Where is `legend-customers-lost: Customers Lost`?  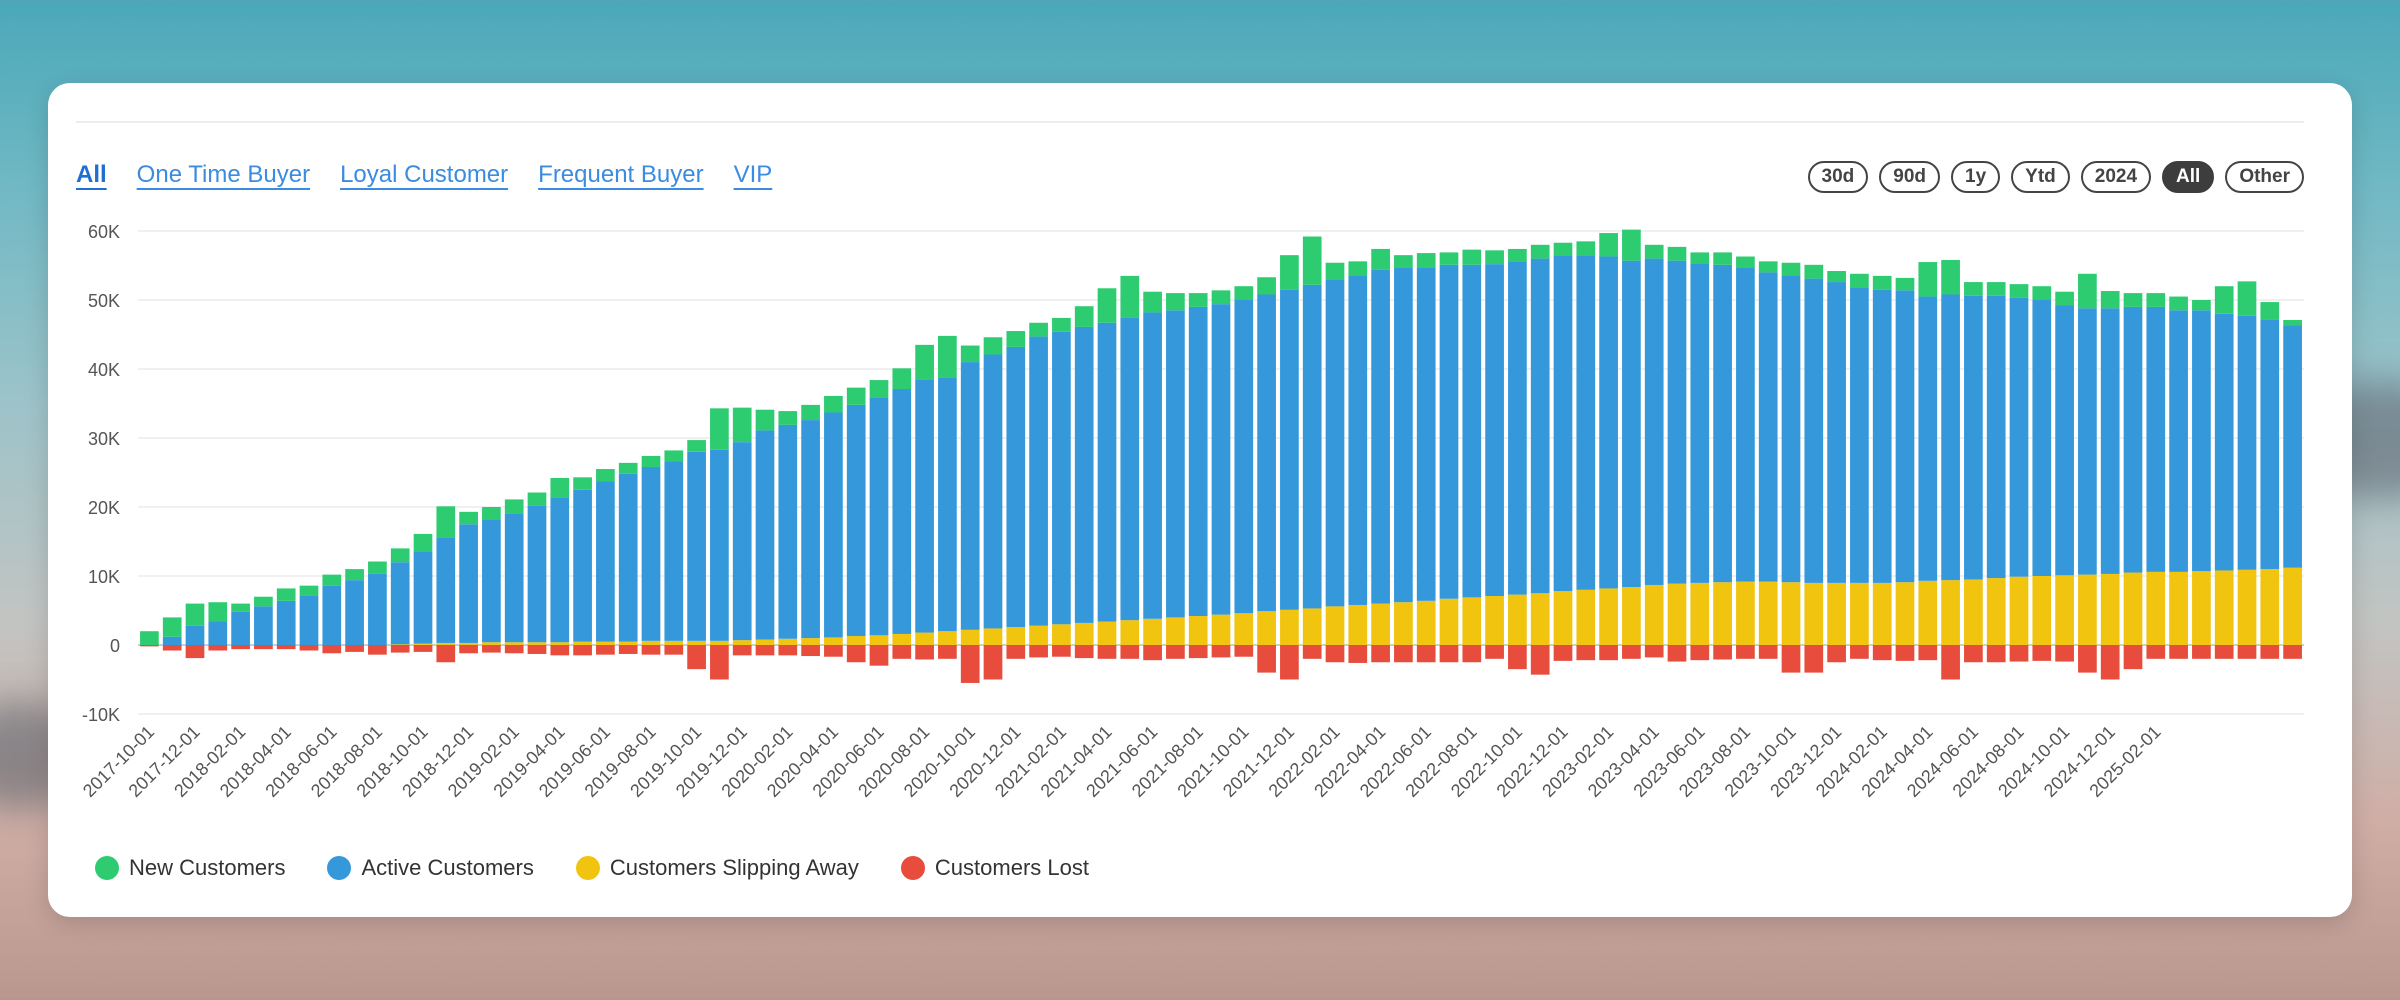
legend-customers-lost: Customers Lost is located at coordinates (994, 868).